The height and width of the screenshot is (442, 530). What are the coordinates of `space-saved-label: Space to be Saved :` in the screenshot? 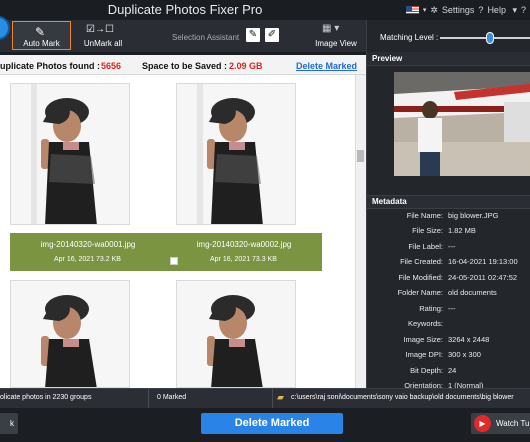 It's located at (185, 66).